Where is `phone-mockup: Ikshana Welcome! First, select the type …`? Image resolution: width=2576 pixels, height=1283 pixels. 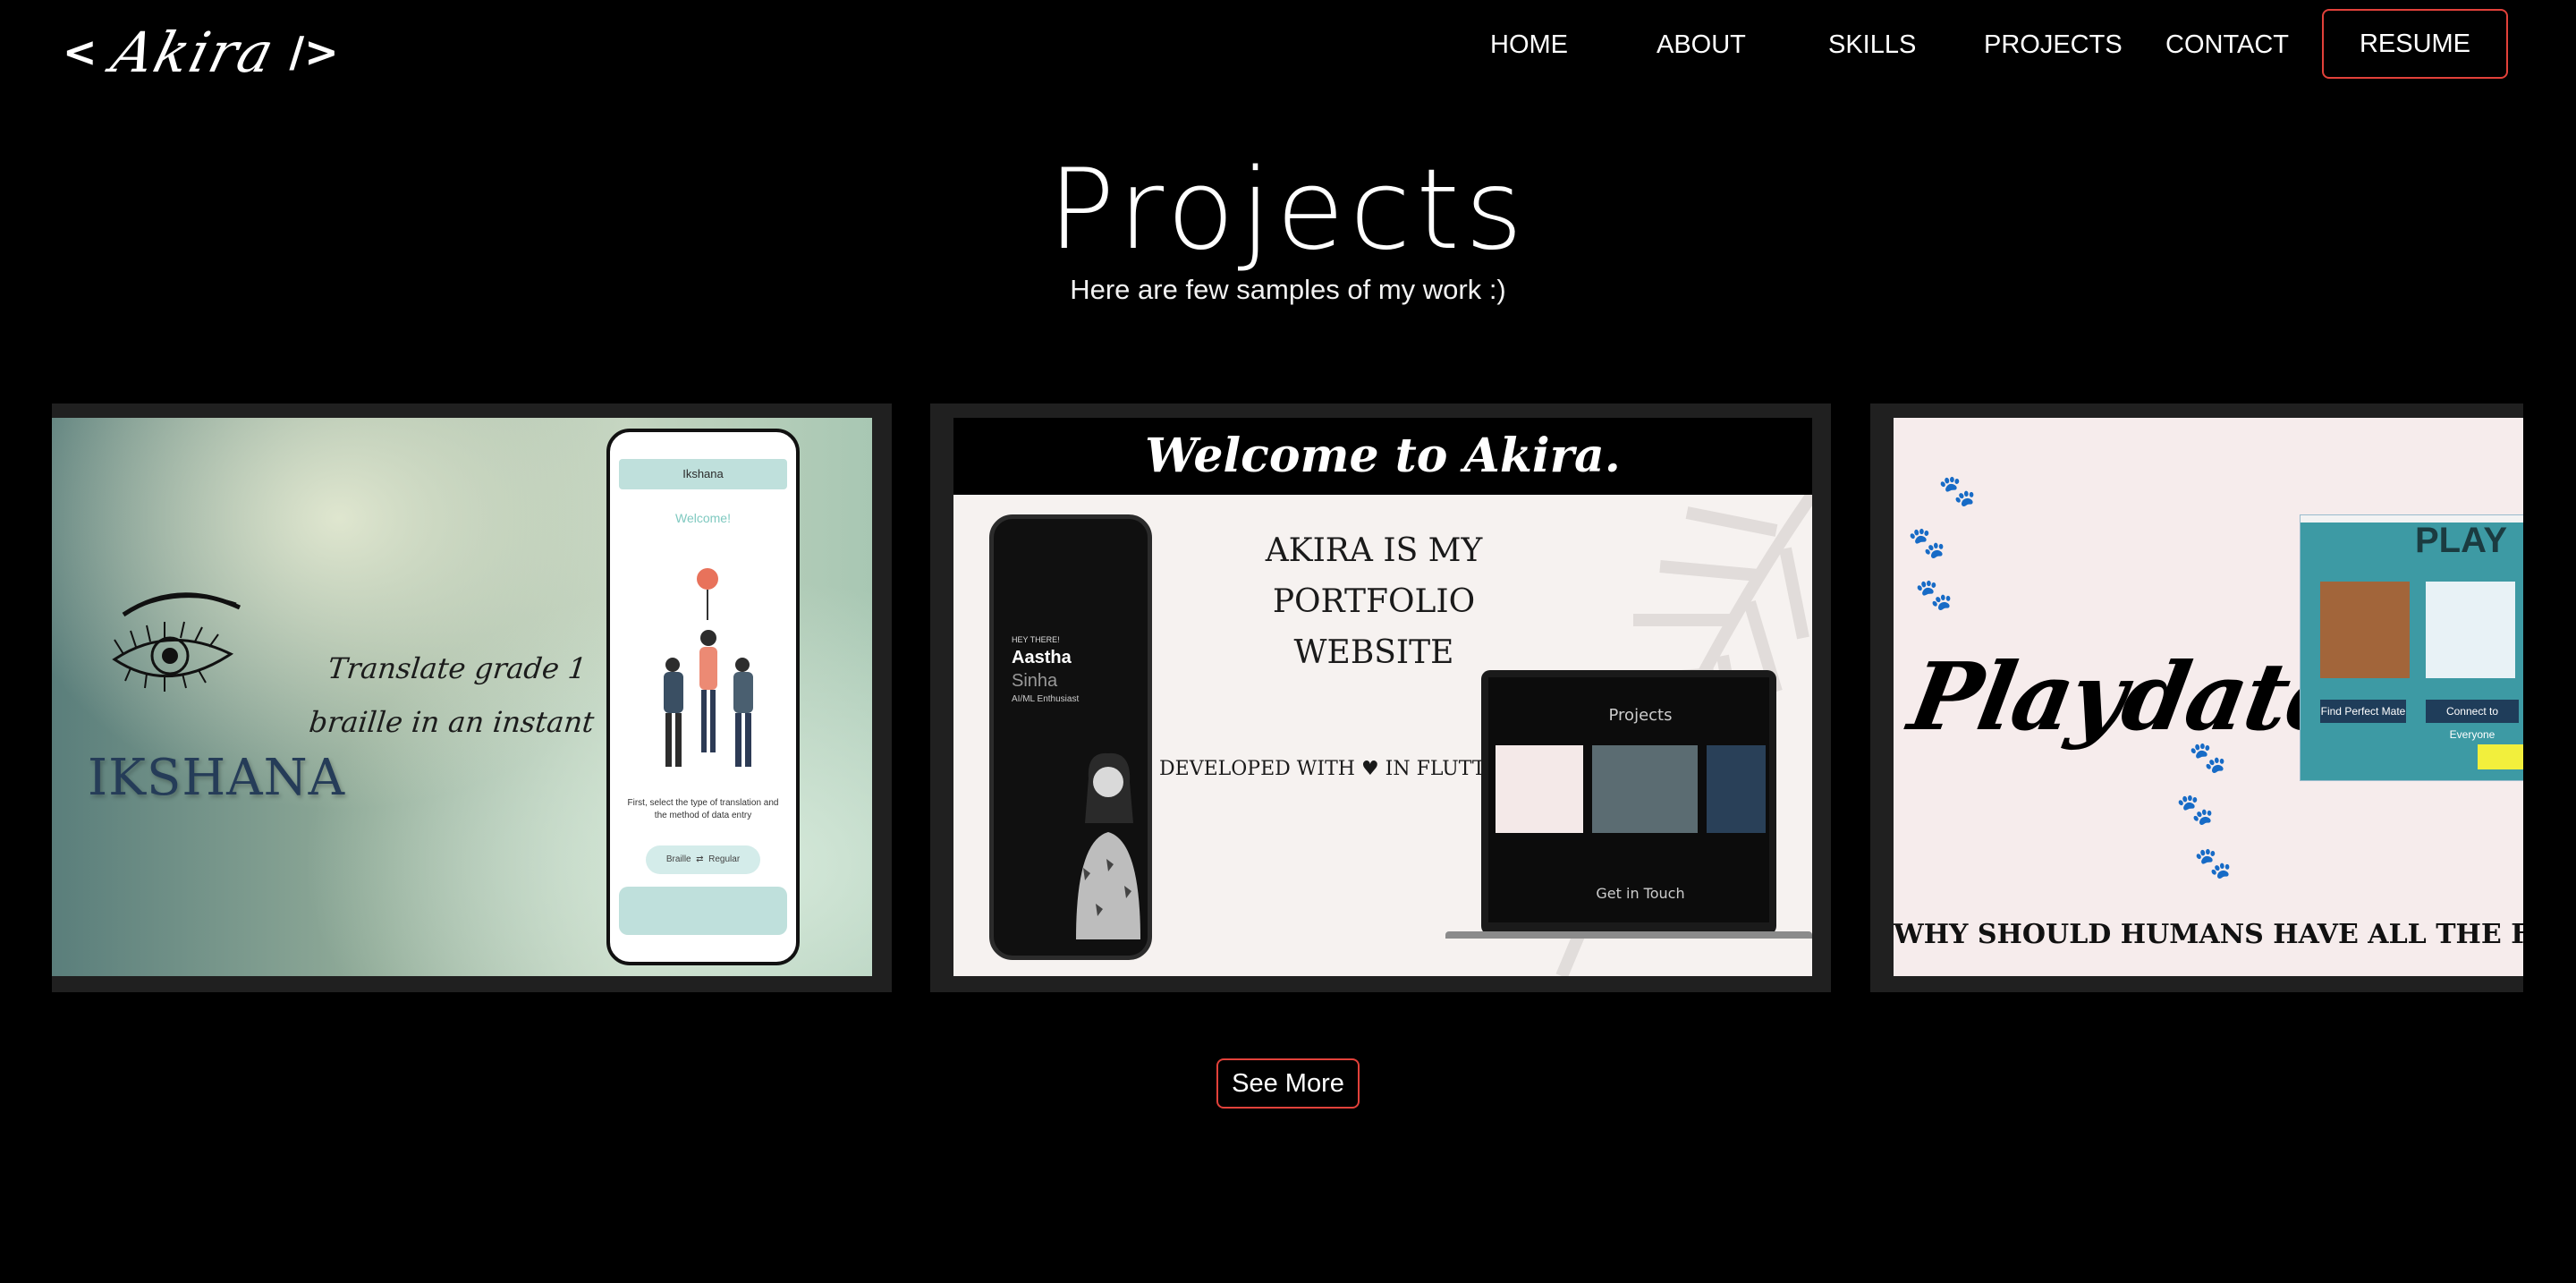
phone-mockup: Ikshana Welcome! First, select the type … is located at coordinates (703, 697).